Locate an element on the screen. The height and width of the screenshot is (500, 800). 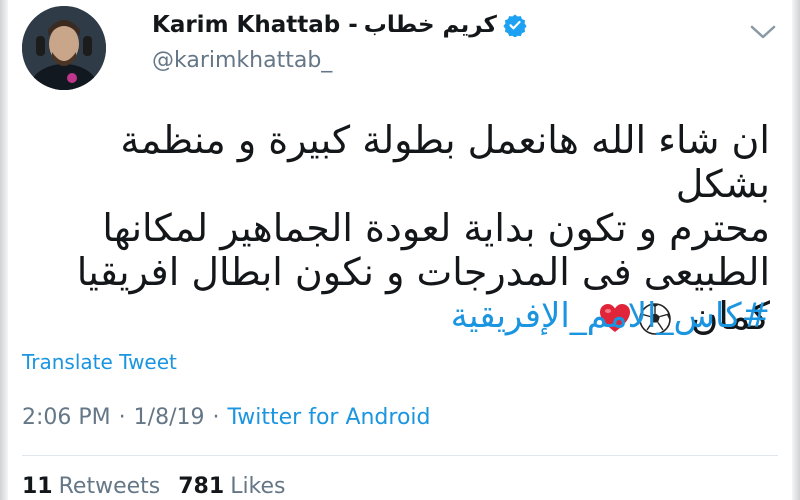
retweets-stat: 11 Retweets is located at coordinates (91, 486).